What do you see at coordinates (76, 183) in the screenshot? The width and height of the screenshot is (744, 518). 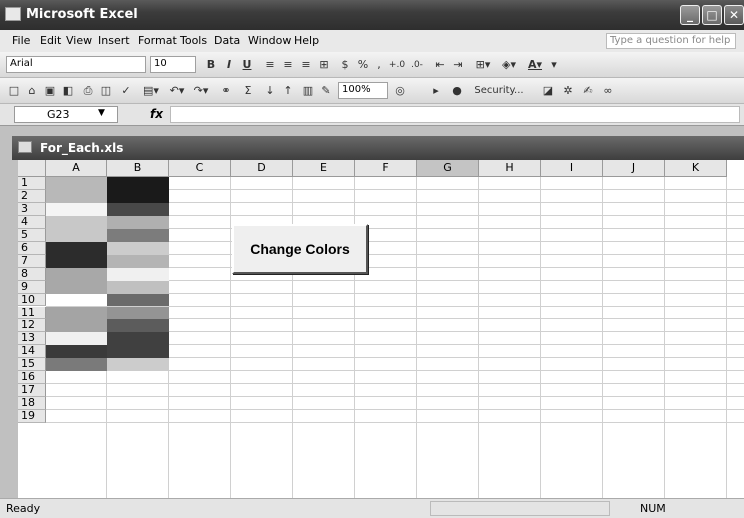 I see `cell-a1` at bounding box center [76, 183].